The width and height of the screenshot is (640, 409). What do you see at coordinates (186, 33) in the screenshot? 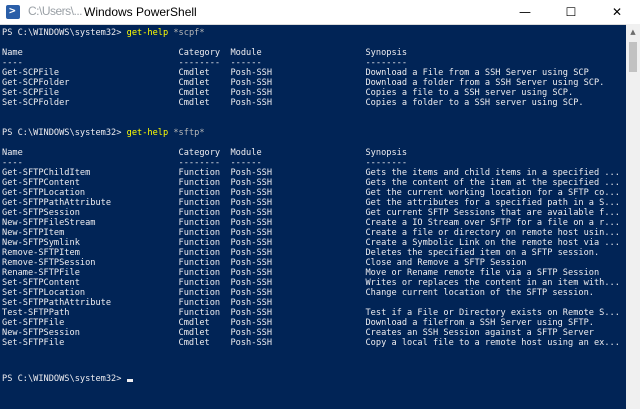
I see `command-argument: *scpf*` at bounding box center [186, 33].